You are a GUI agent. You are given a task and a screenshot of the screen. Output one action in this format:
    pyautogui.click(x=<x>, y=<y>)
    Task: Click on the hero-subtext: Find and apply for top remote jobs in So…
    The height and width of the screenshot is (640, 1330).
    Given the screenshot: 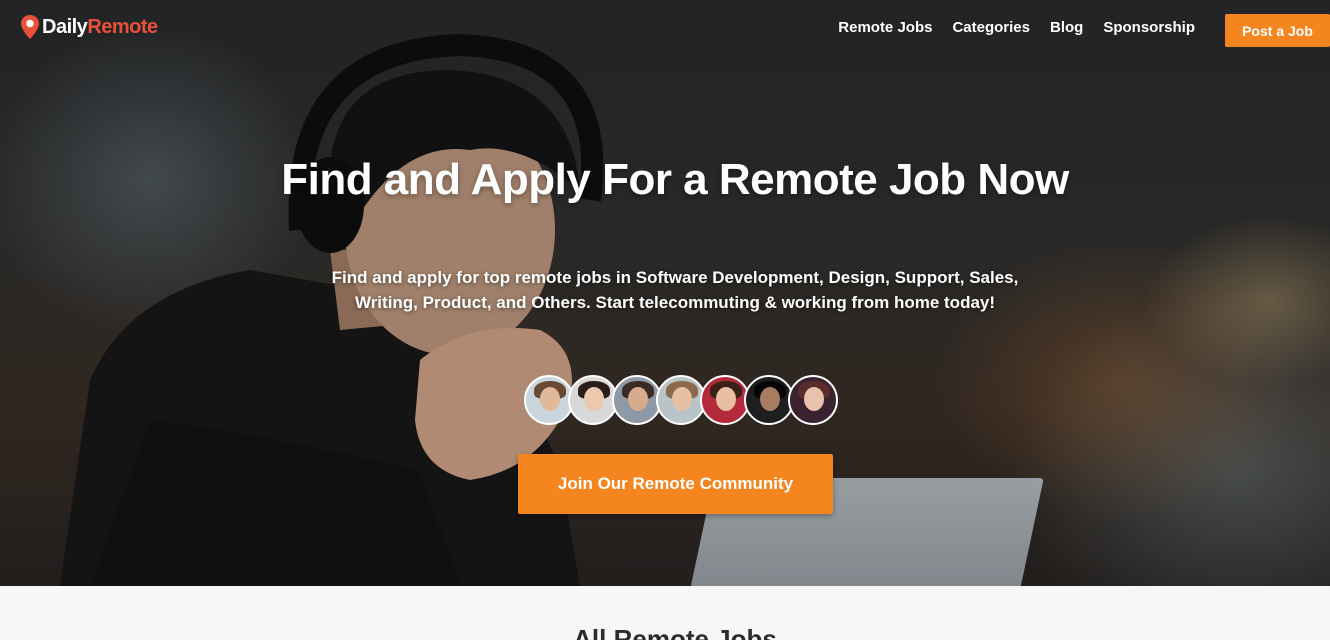 What is the action you would take?
    pyautogui.click(x=675, y=290)
    